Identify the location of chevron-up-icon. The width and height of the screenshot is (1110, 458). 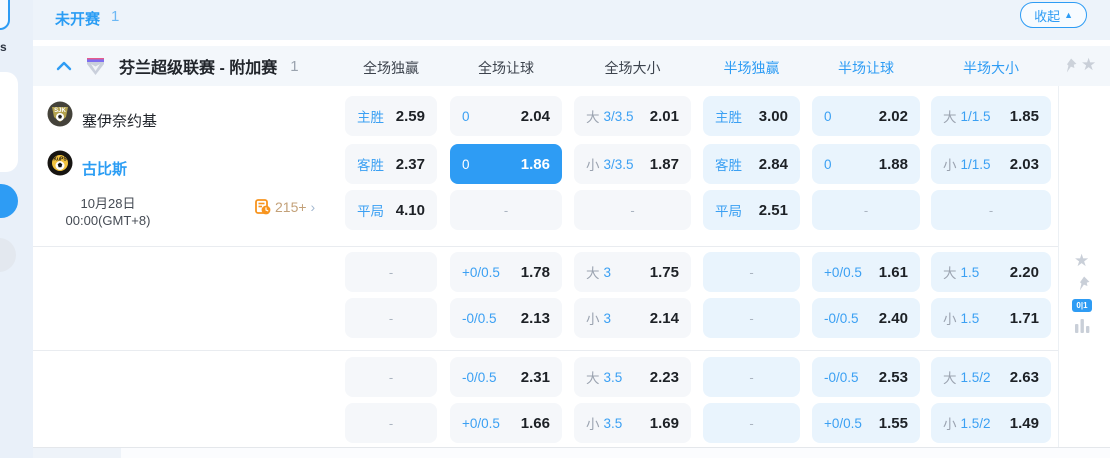
(64, 66).